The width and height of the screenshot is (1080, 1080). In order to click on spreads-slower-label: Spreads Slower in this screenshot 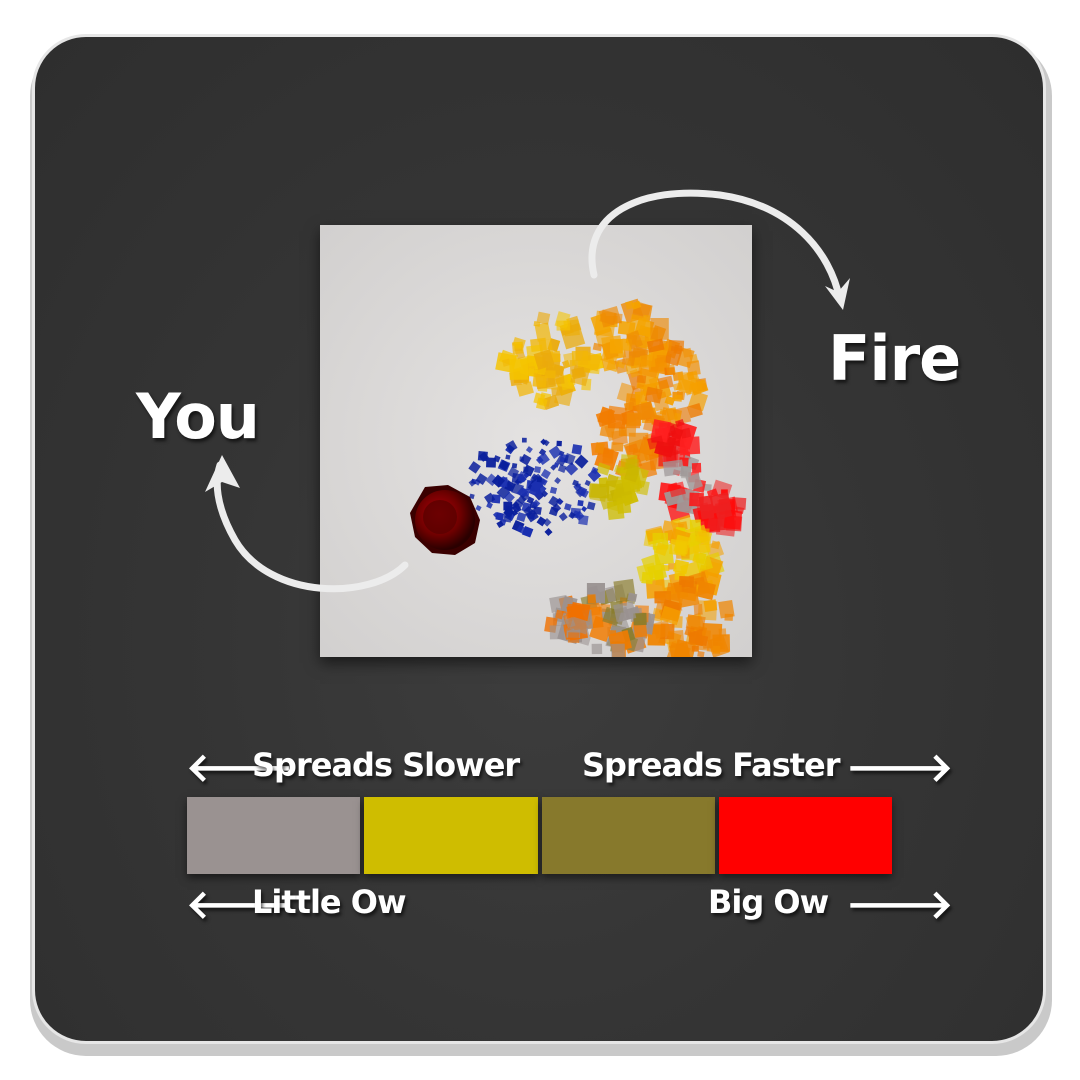, I will do `click(386, 765)`.